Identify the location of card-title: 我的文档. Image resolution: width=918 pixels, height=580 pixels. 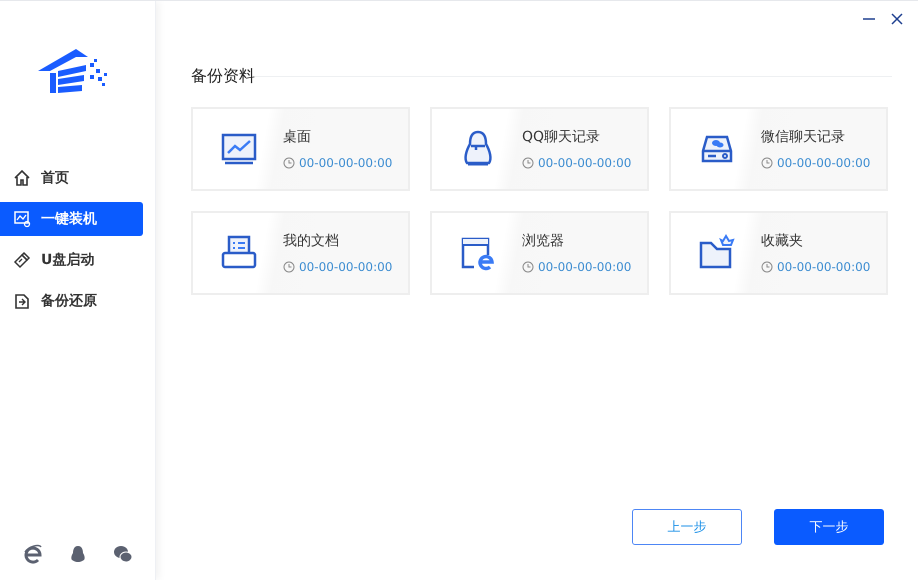
(311, 241).